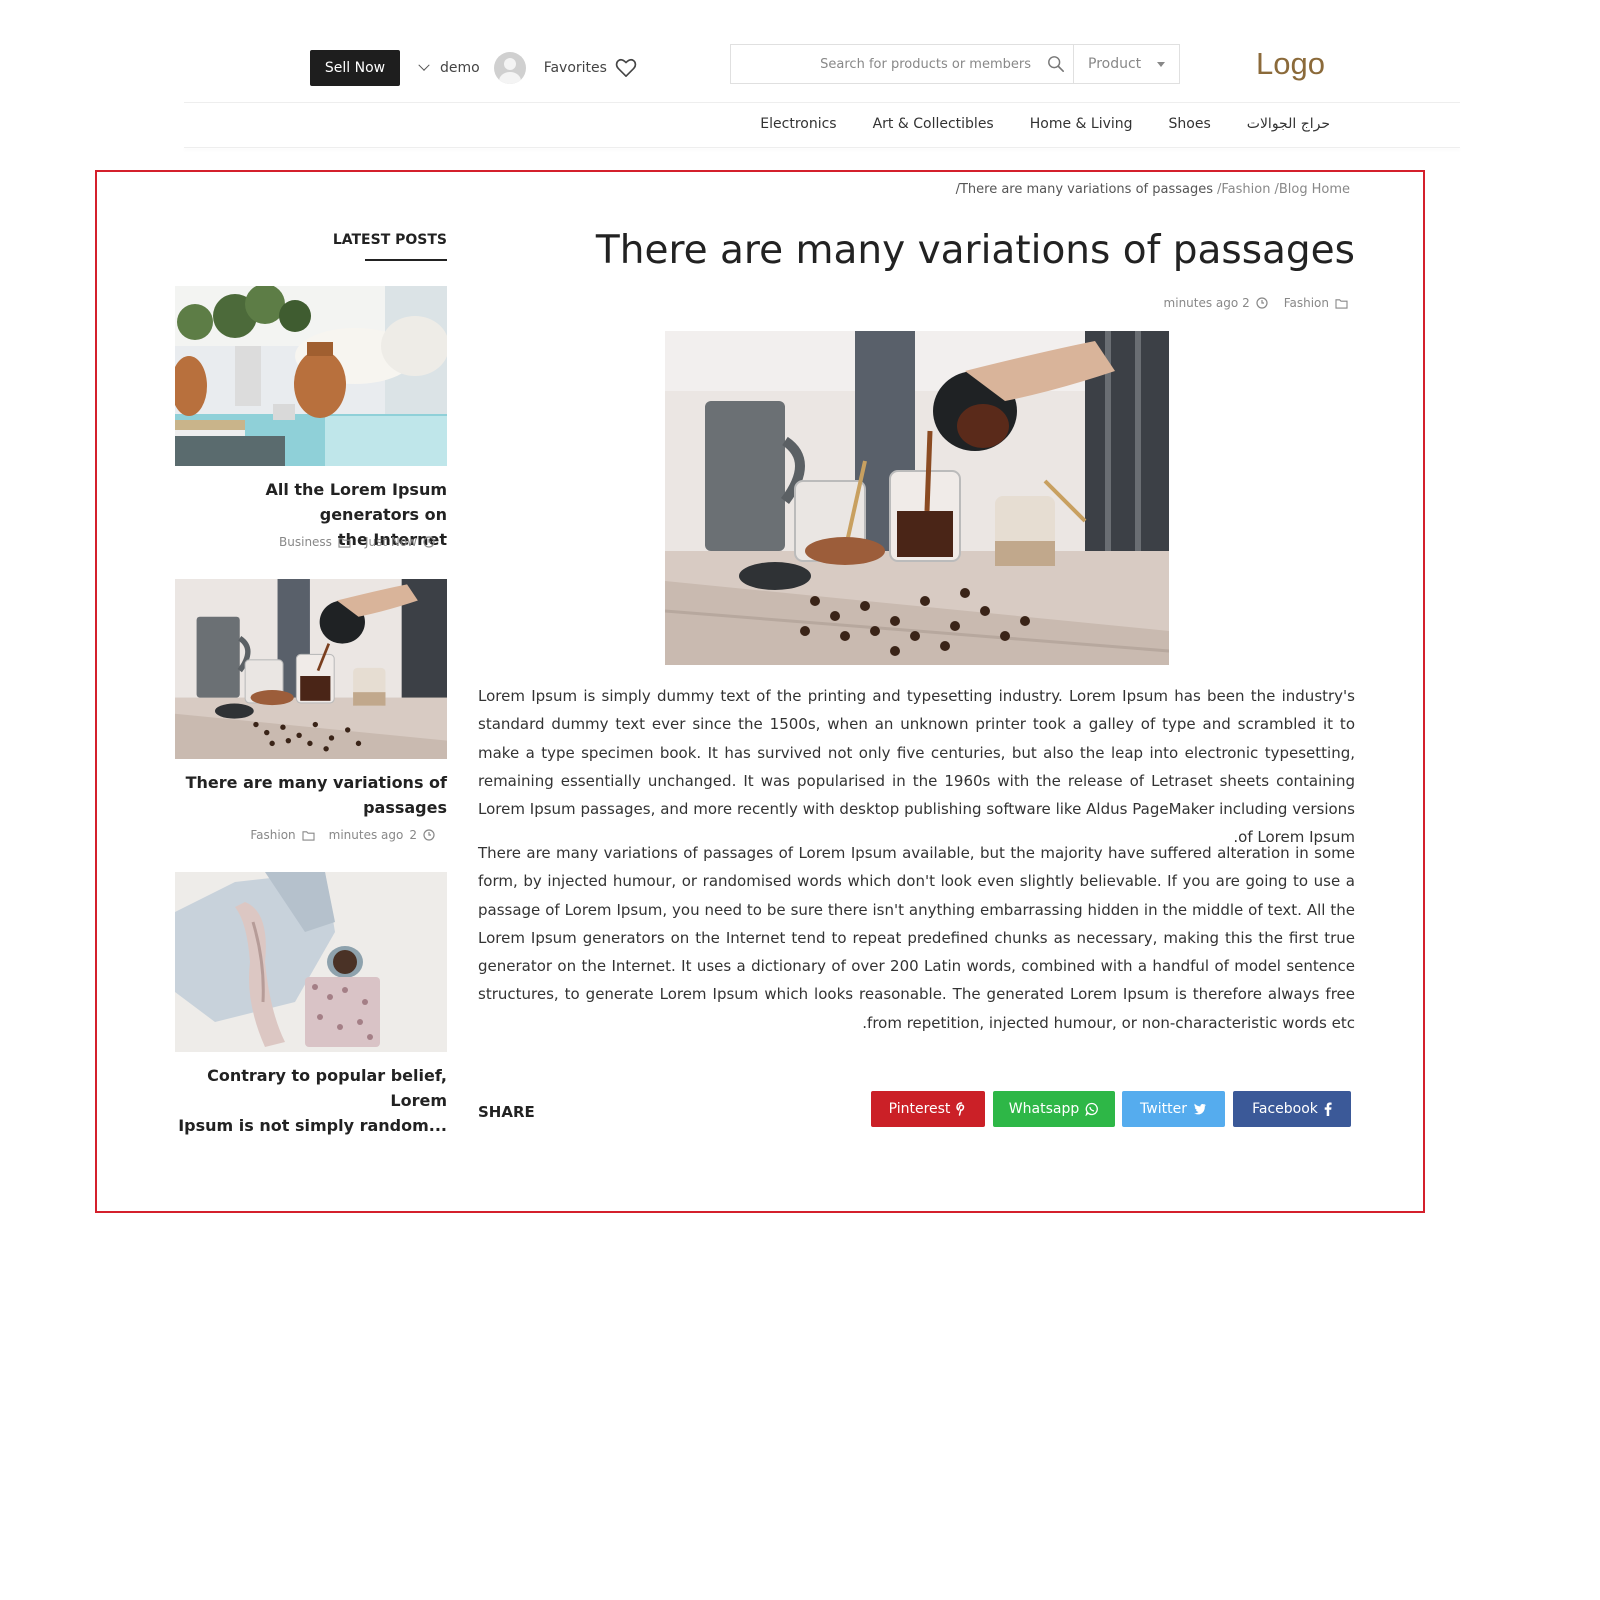  What do you see at coordinates (919, 1109) in the screenshot?
I see `share-pinterest-label: Pinterest` at bounding box center [919, 1109].